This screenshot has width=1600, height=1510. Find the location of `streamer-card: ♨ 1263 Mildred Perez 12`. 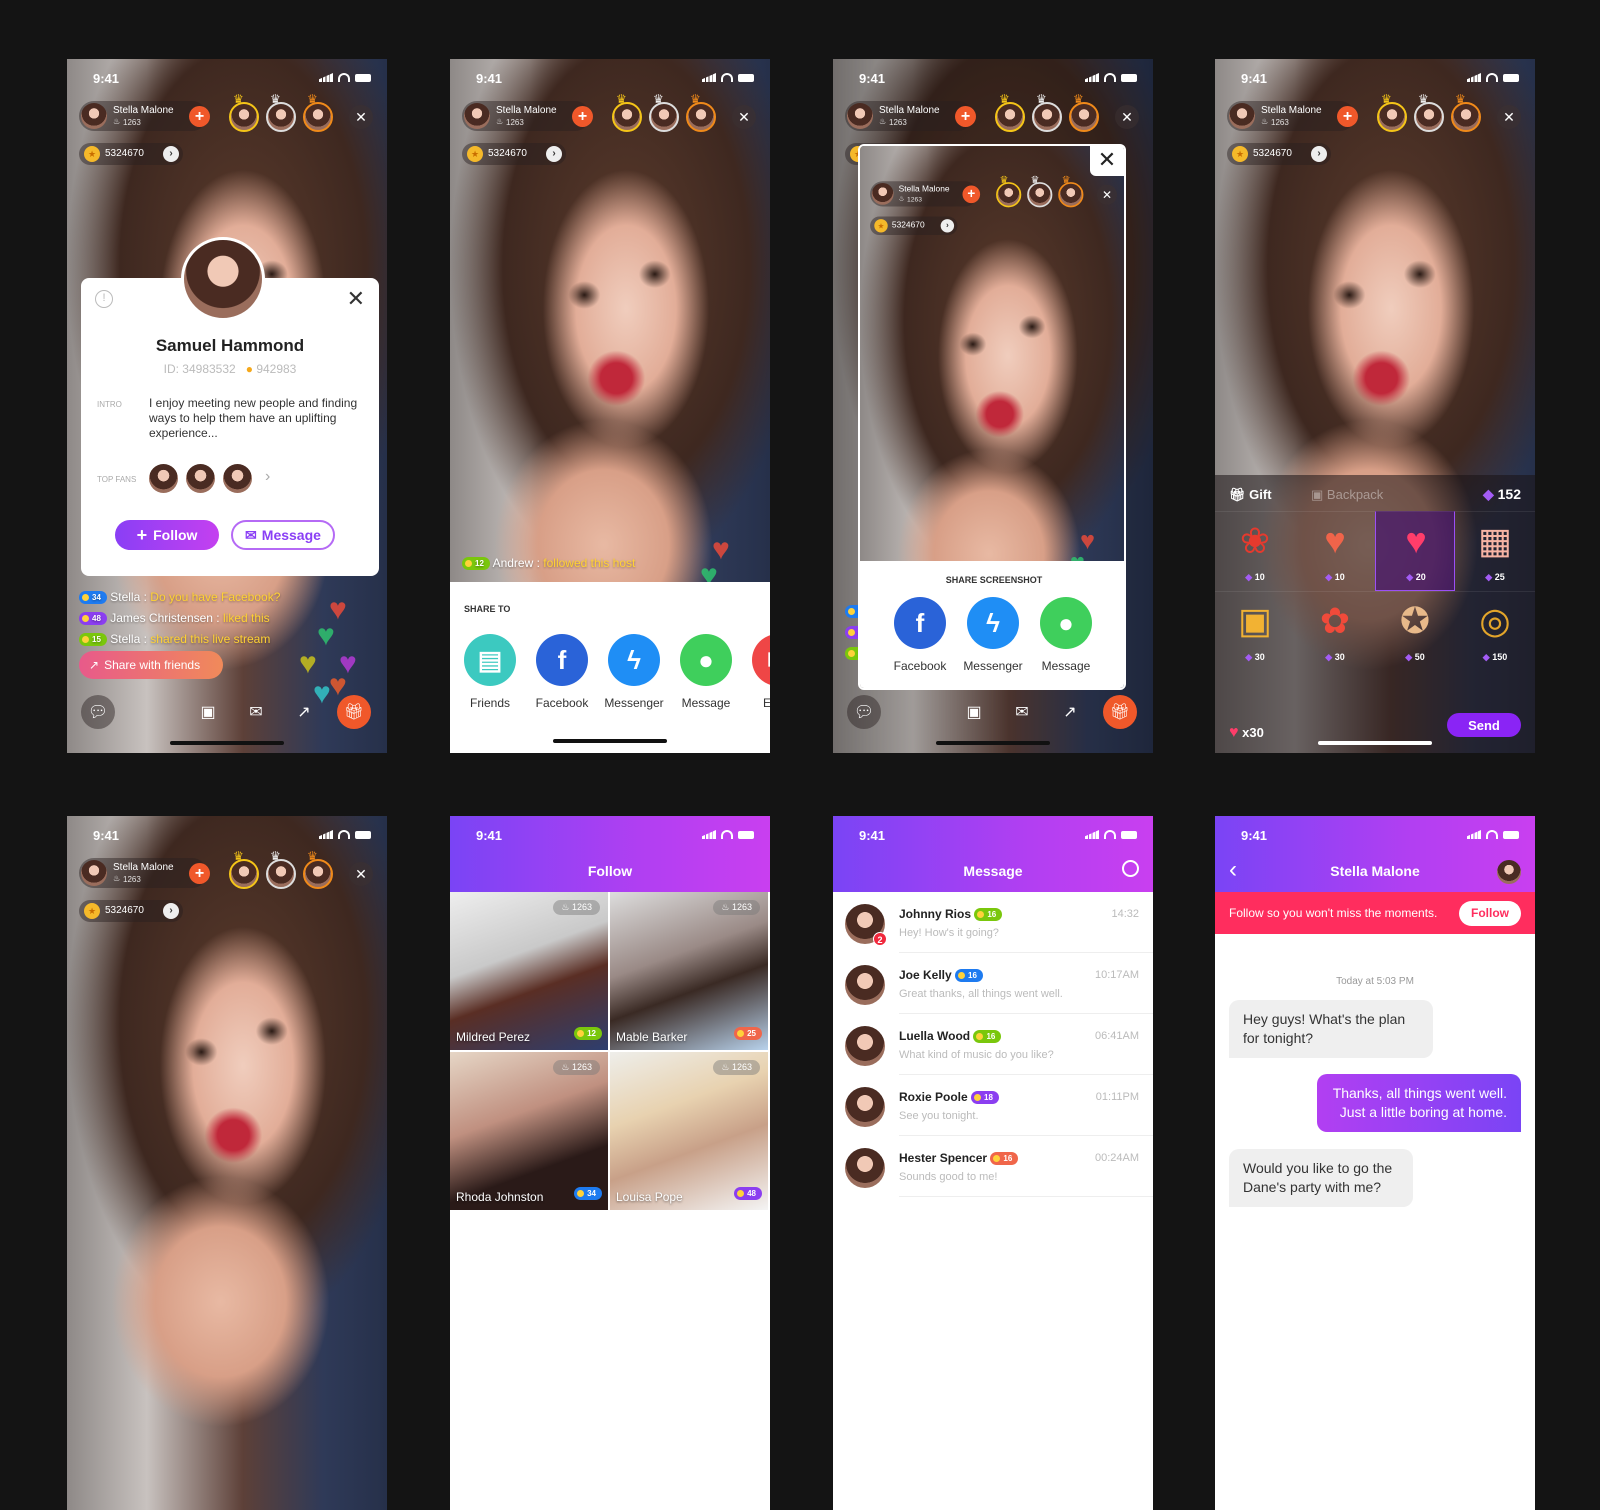

streamer-card: ♨ 1263 Mildred Perez 12 is located at coordinates (529, 971).